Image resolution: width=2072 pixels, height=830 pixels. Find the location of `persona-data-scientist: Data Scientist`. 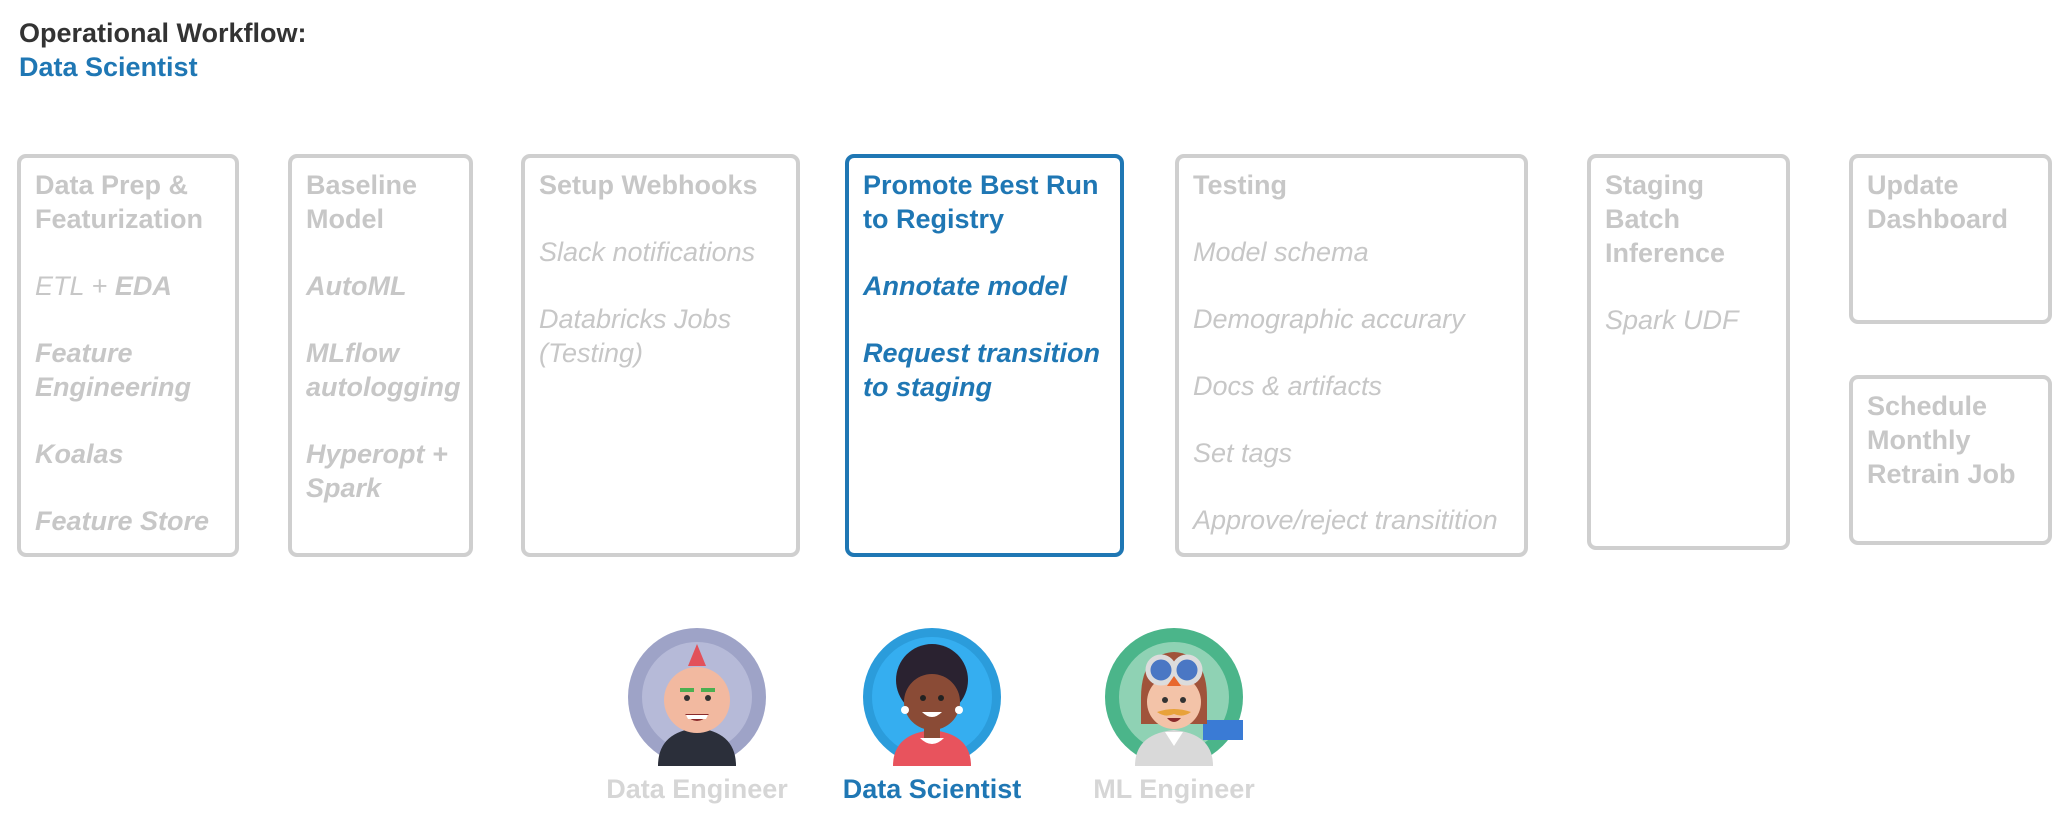

persona-data-scientist: Data Scientist is located at coordinates (932, 716).